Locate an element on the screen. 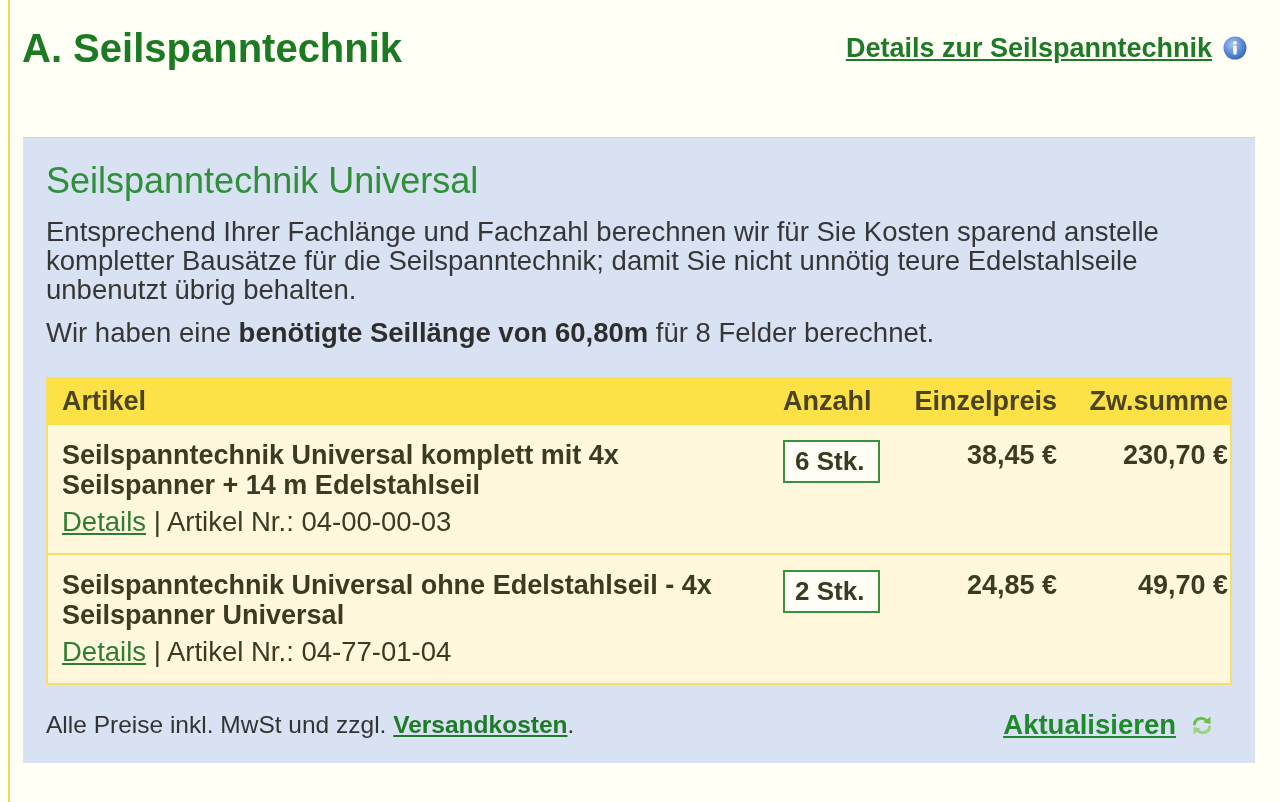 This screenshot has width=1280, height=802. description-text: Entsprechend Ihrer Fachlänge und Fachzahl berechnen wir für Sie Kosten sparend anstelle kompletter Bausätze für die Seilspanntechnik; damit Sie nicht unnötig teure Edelstahlseile unbenutzt übrig behalten. is located at coordinates (603, 260).